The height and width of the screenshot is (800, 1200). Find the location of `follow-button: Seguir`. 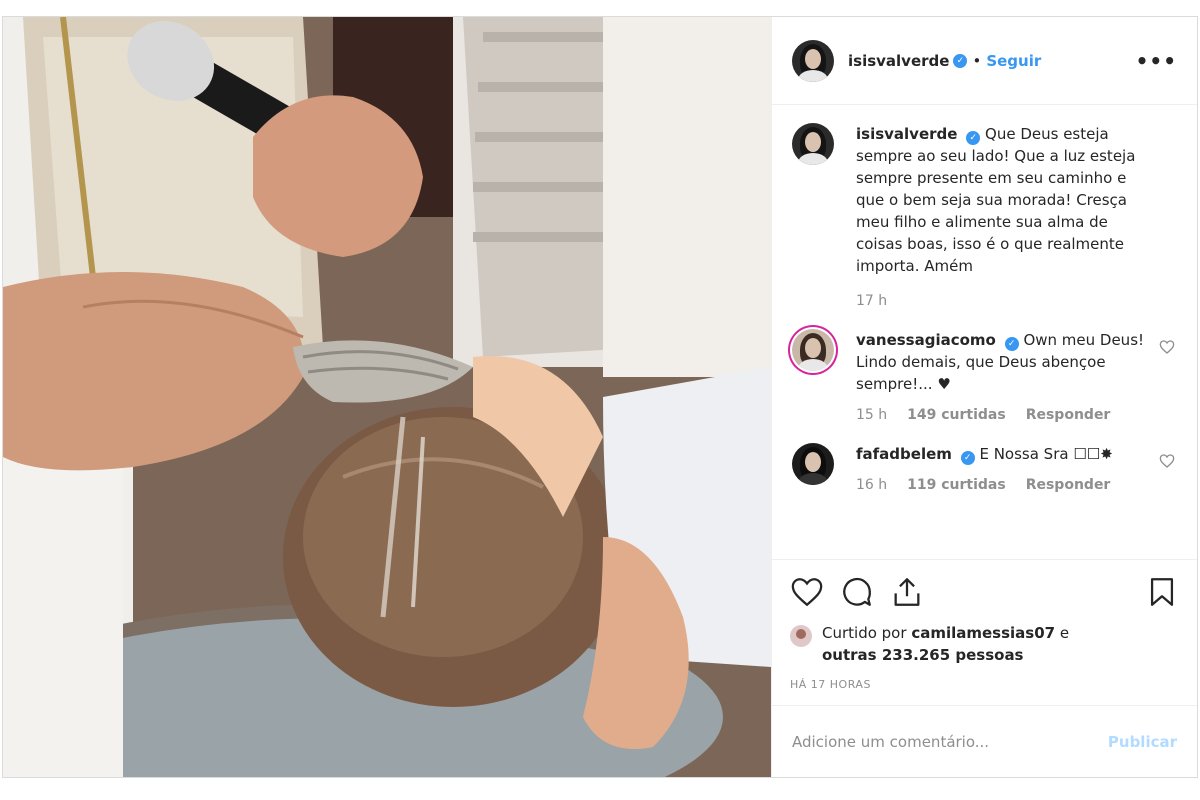

follow-button: Seguir is located at coordinates (1013, 61).